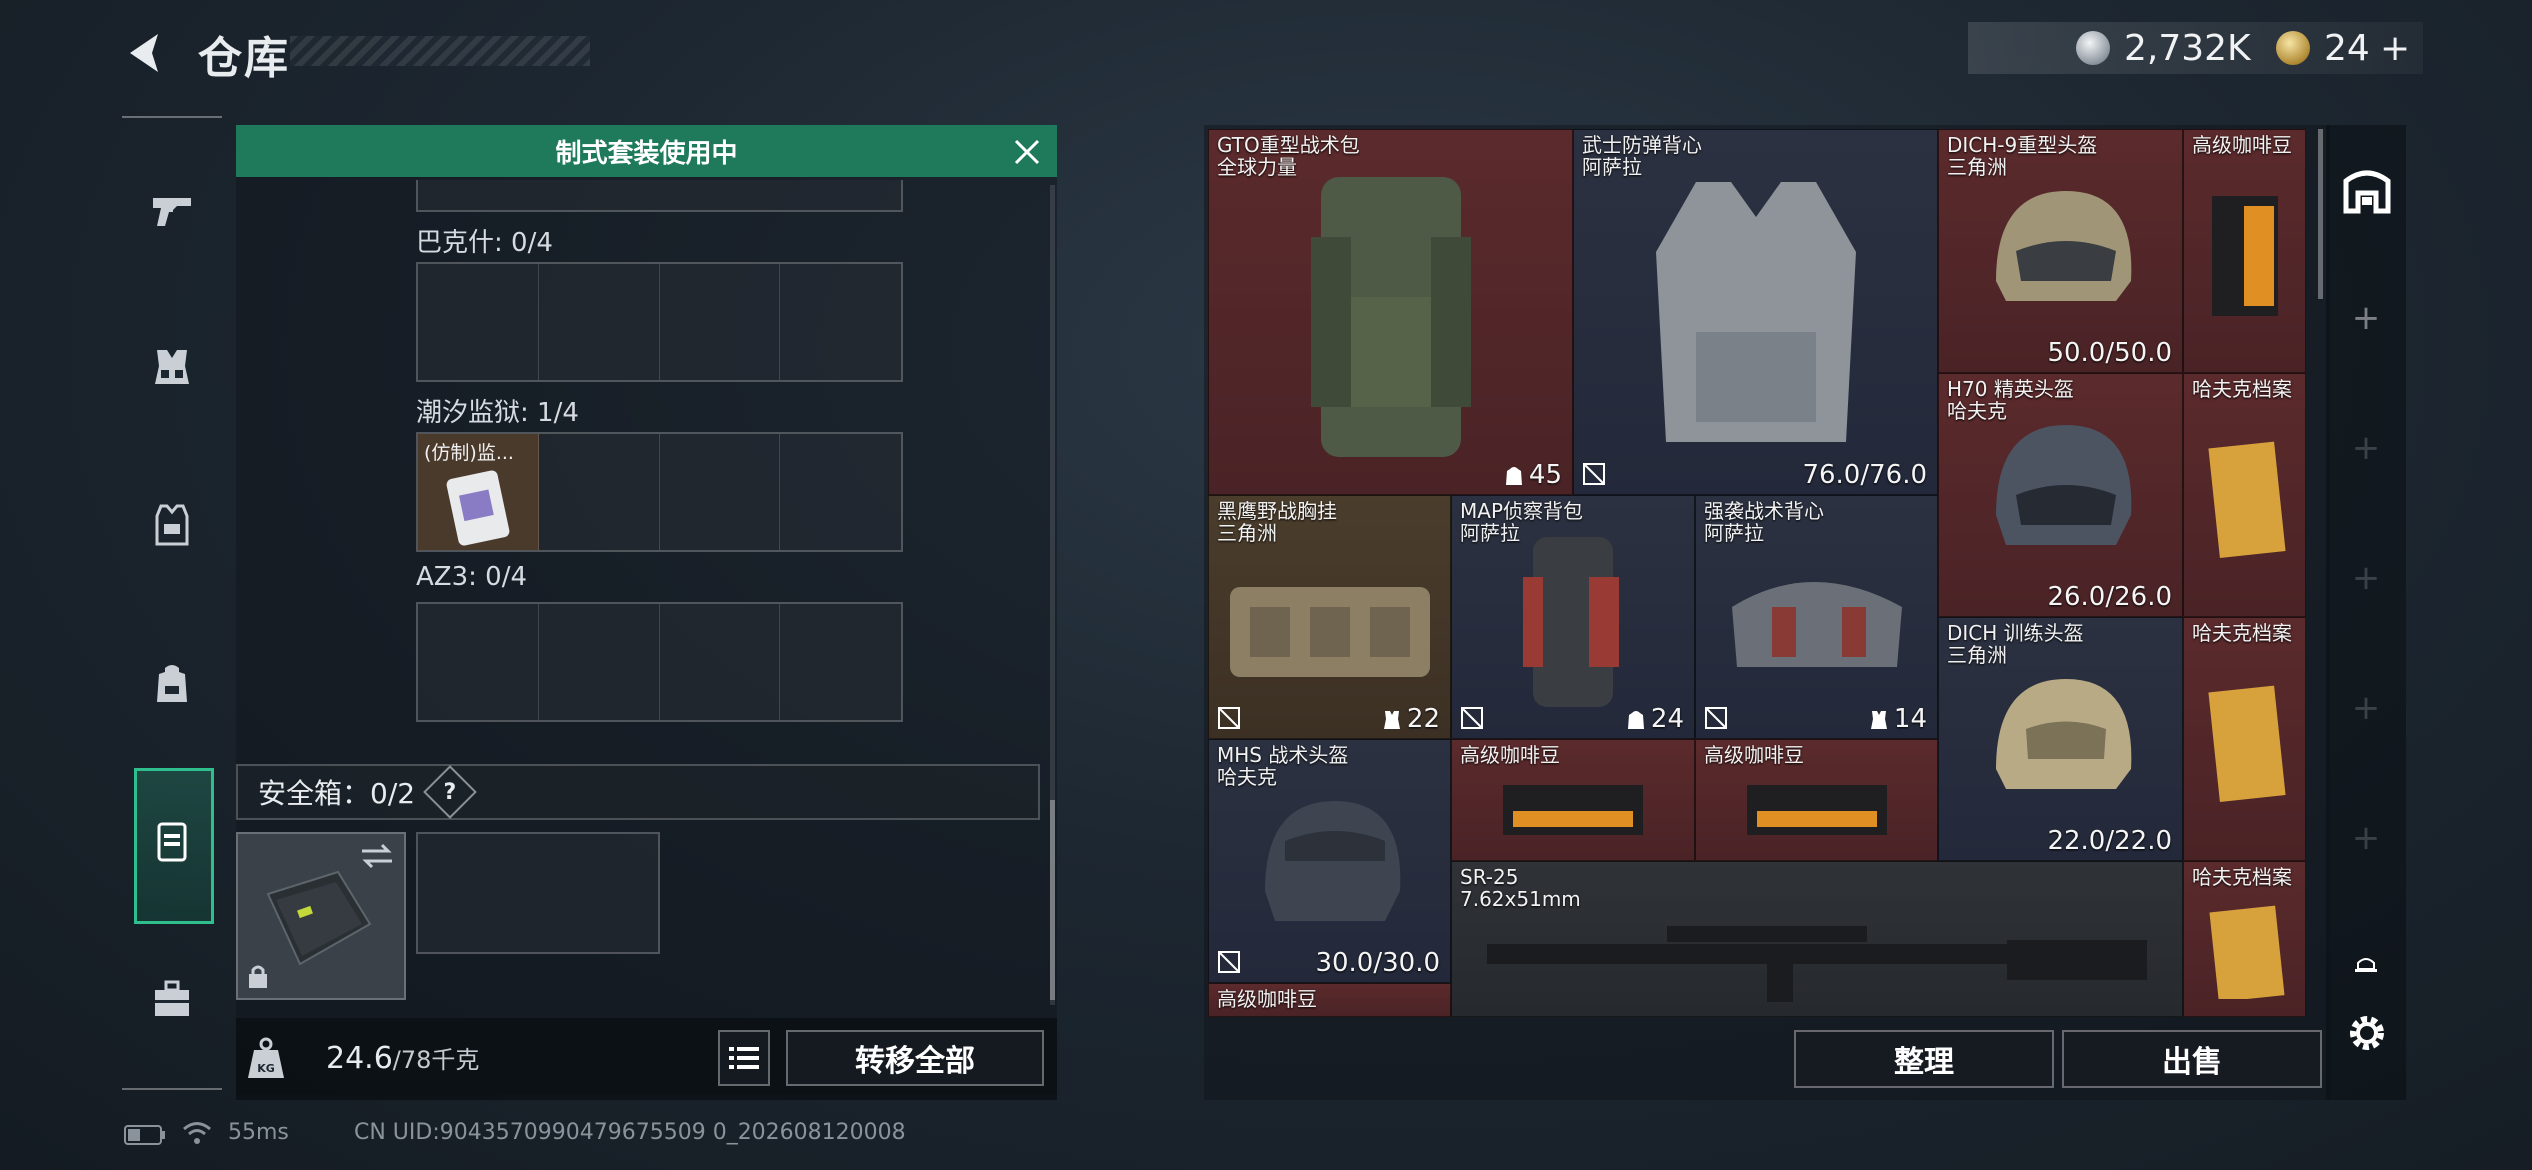  Describe the element at coordinates (2366, 964) in the screenshot. I see `bell-icon` at that location.